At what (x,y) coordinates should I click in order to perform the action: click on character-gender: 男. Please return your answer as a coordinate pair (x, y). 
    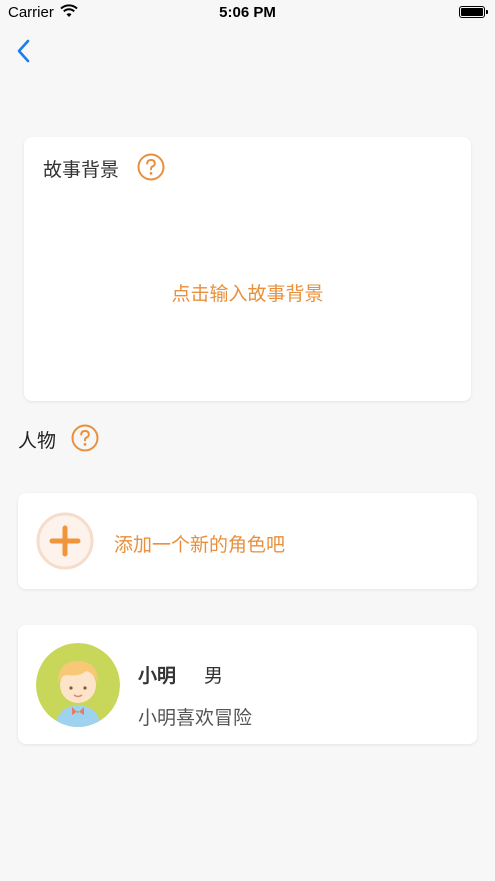
    Looking at the image, I should click on (214, 676).